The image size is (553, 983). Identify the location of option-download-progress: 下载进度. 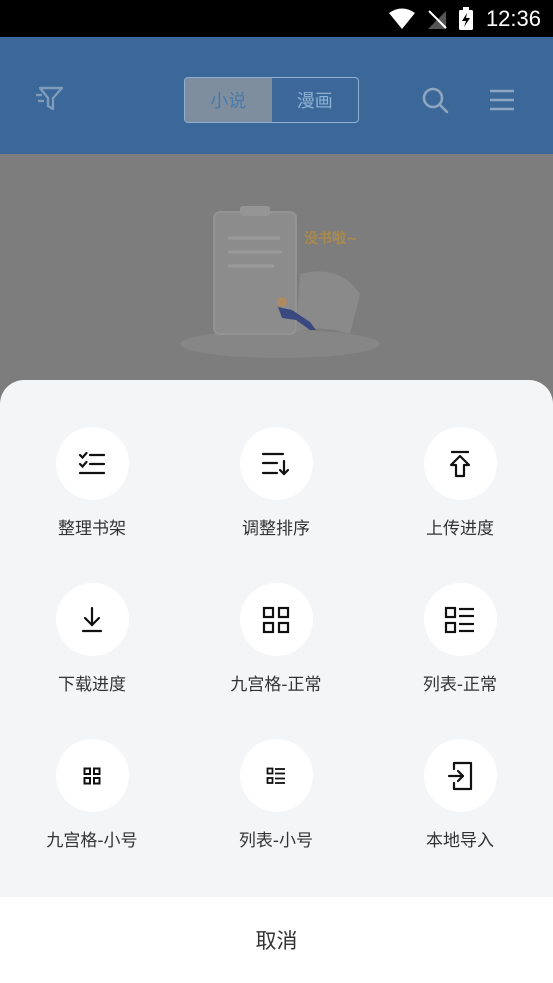
(92, 661).